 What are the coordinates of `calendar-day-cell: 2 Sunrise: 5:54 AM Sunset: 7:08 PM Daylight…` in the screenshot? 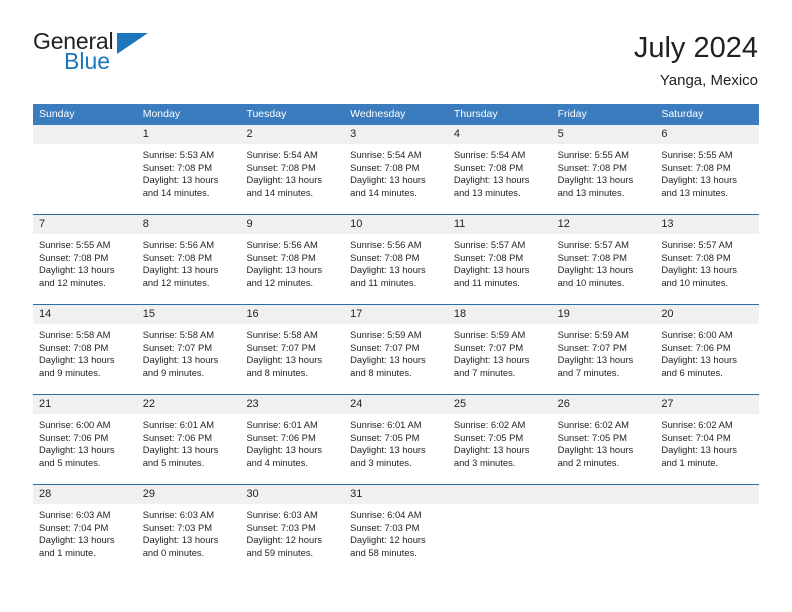 It's located at (292, 169).